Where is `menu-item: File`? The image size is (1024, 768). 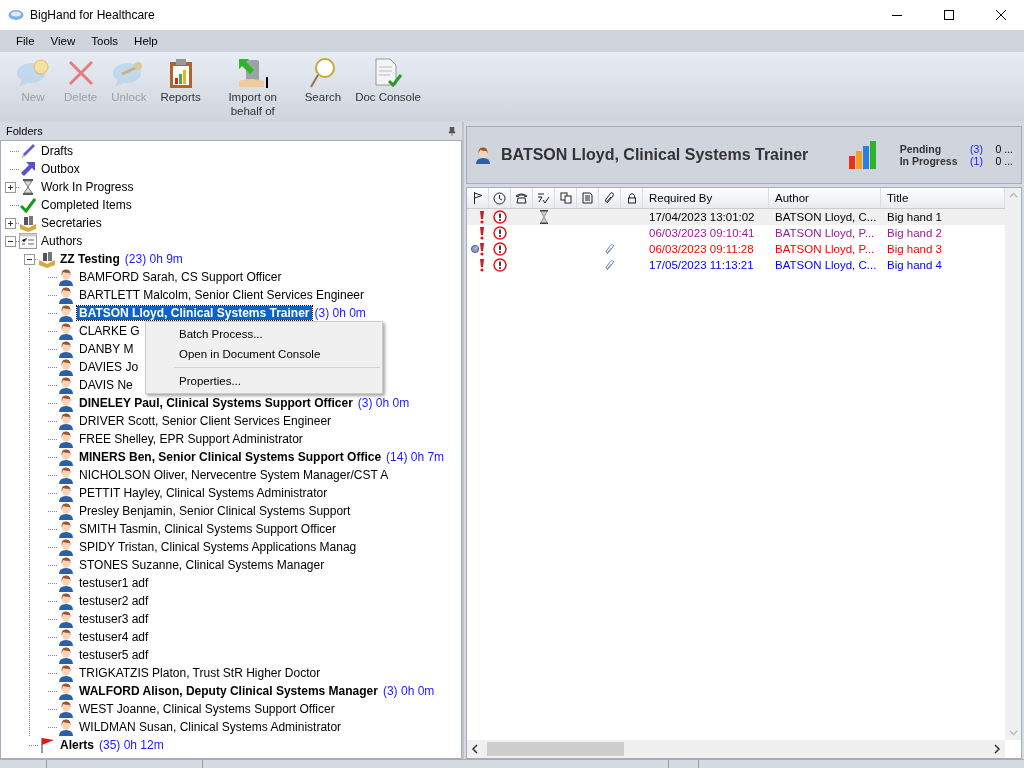 menu-item: File is located at coordinates (25, 41).